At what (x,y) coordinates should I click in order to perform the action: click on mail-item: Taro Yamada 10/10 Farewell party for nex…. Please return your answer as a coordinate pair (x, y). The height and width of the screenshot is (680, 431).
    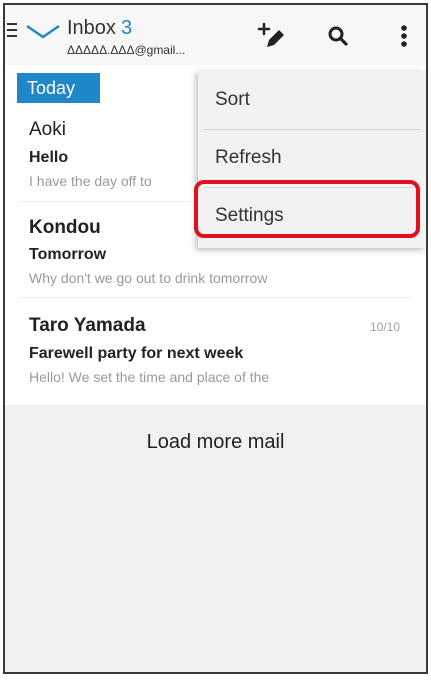
    Looking at the image, I should click on (215, 346).